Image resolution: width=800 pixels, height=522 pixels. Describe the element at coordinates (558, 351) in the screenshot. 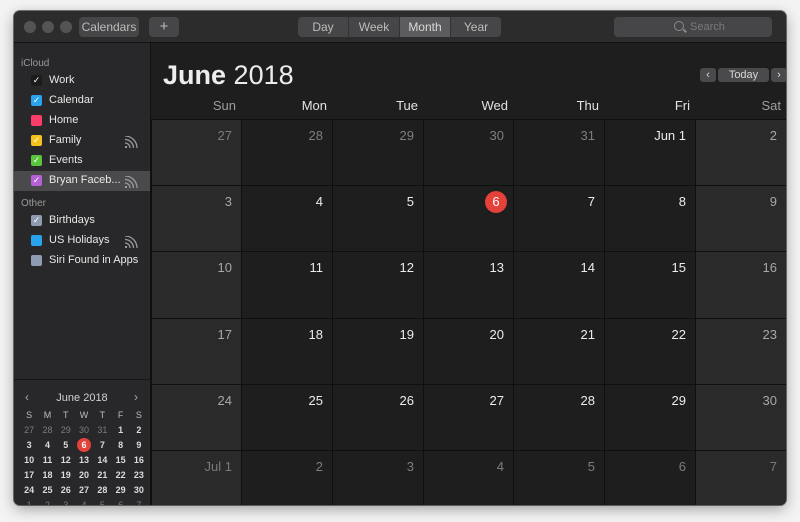

I see `day-cell: 21` at that location.